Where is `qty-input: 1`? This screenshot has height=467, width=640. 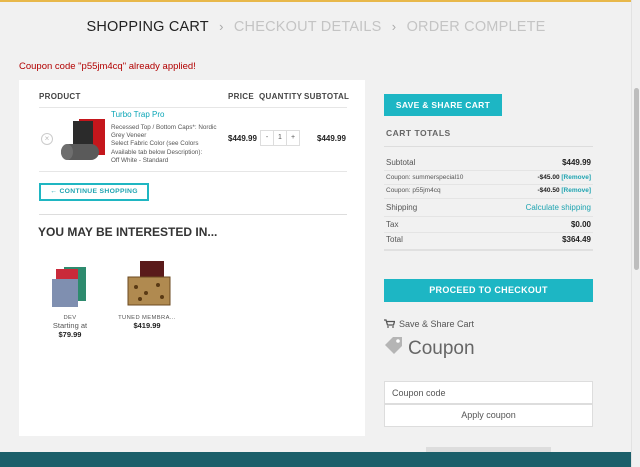 qty-input: 1 is located at coordinates (280, 138).